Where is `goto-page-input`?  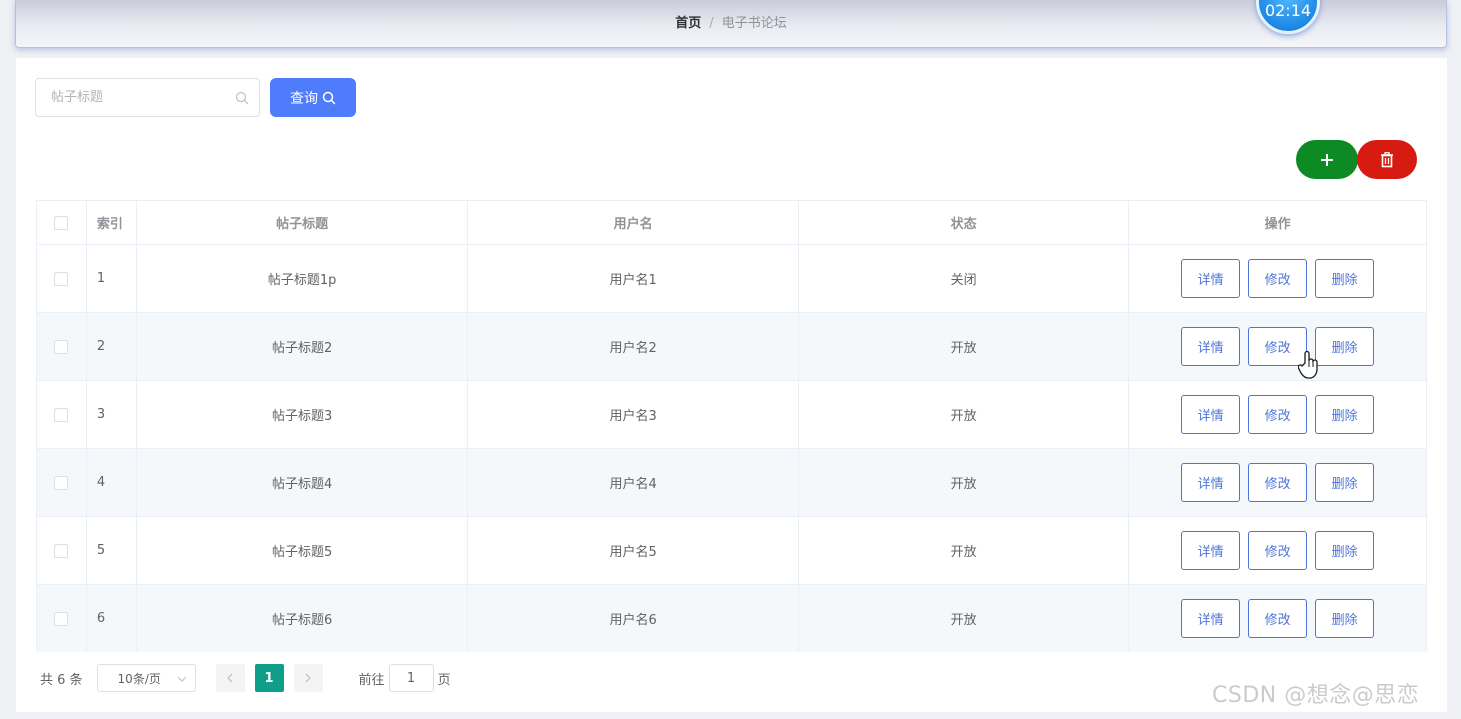
goto-page-input is located at coordinates (411, 678).